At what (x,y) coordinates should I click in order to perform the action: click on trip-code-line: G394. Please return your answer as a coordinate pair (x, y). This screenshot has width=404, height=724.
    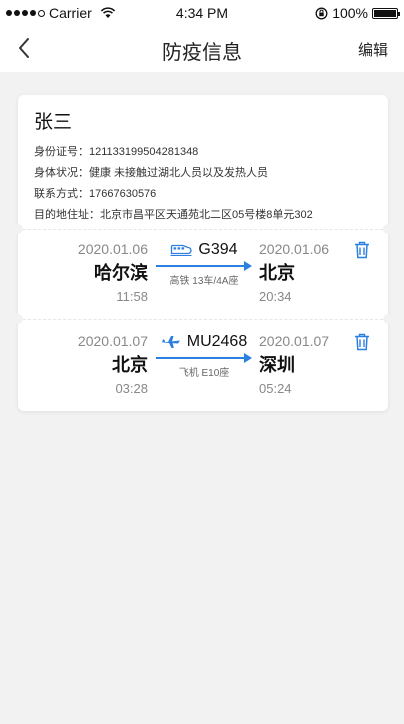
    Looking at the image, I should click on (204, 250).